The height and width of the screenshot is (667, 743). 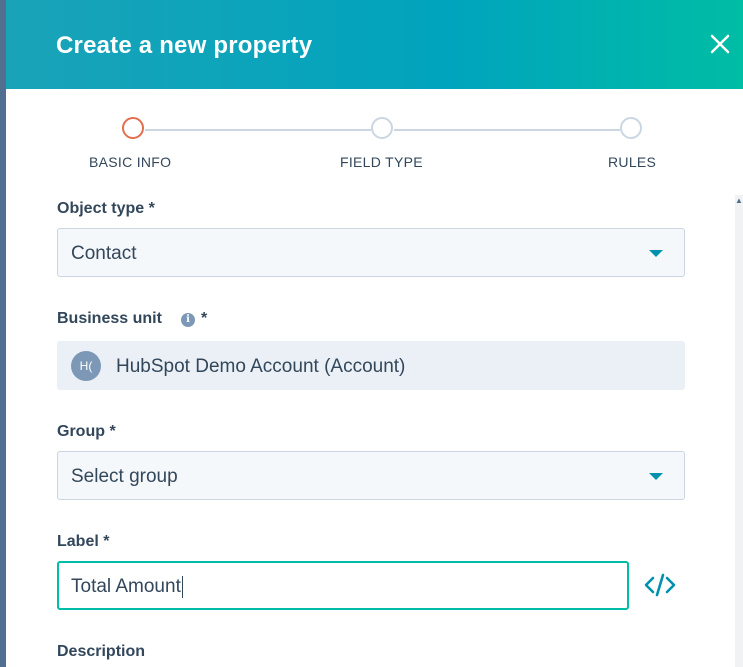 What do you see at coordinates (104, 253) in the screenshot?
I see `object-type-value: Contact` at bounding box center [104, 253].